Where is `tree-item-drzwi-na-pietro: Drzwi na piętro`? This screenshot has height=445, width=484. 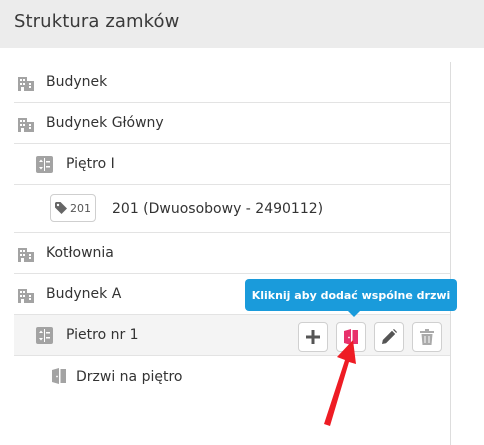
tree-item-drzwi-na-pietro: Drzwi na piętro is located at coordinates (232, 376).